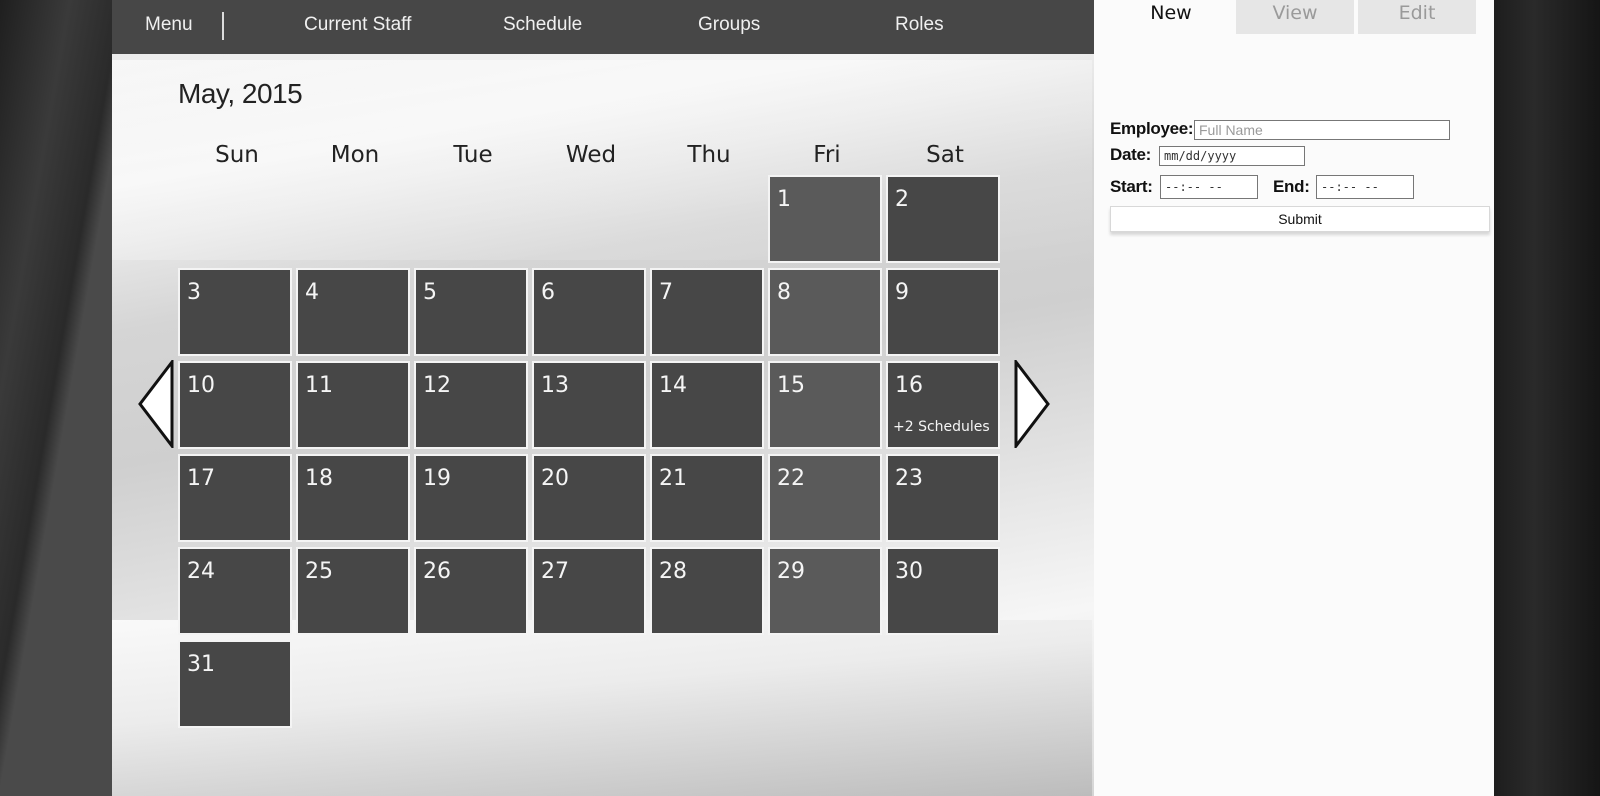 The height and width of the screenshot is (796, 1600). Describe the element at coordinates (591, 155) in the screenshot. I see `weekday-header: Wed` at that location.